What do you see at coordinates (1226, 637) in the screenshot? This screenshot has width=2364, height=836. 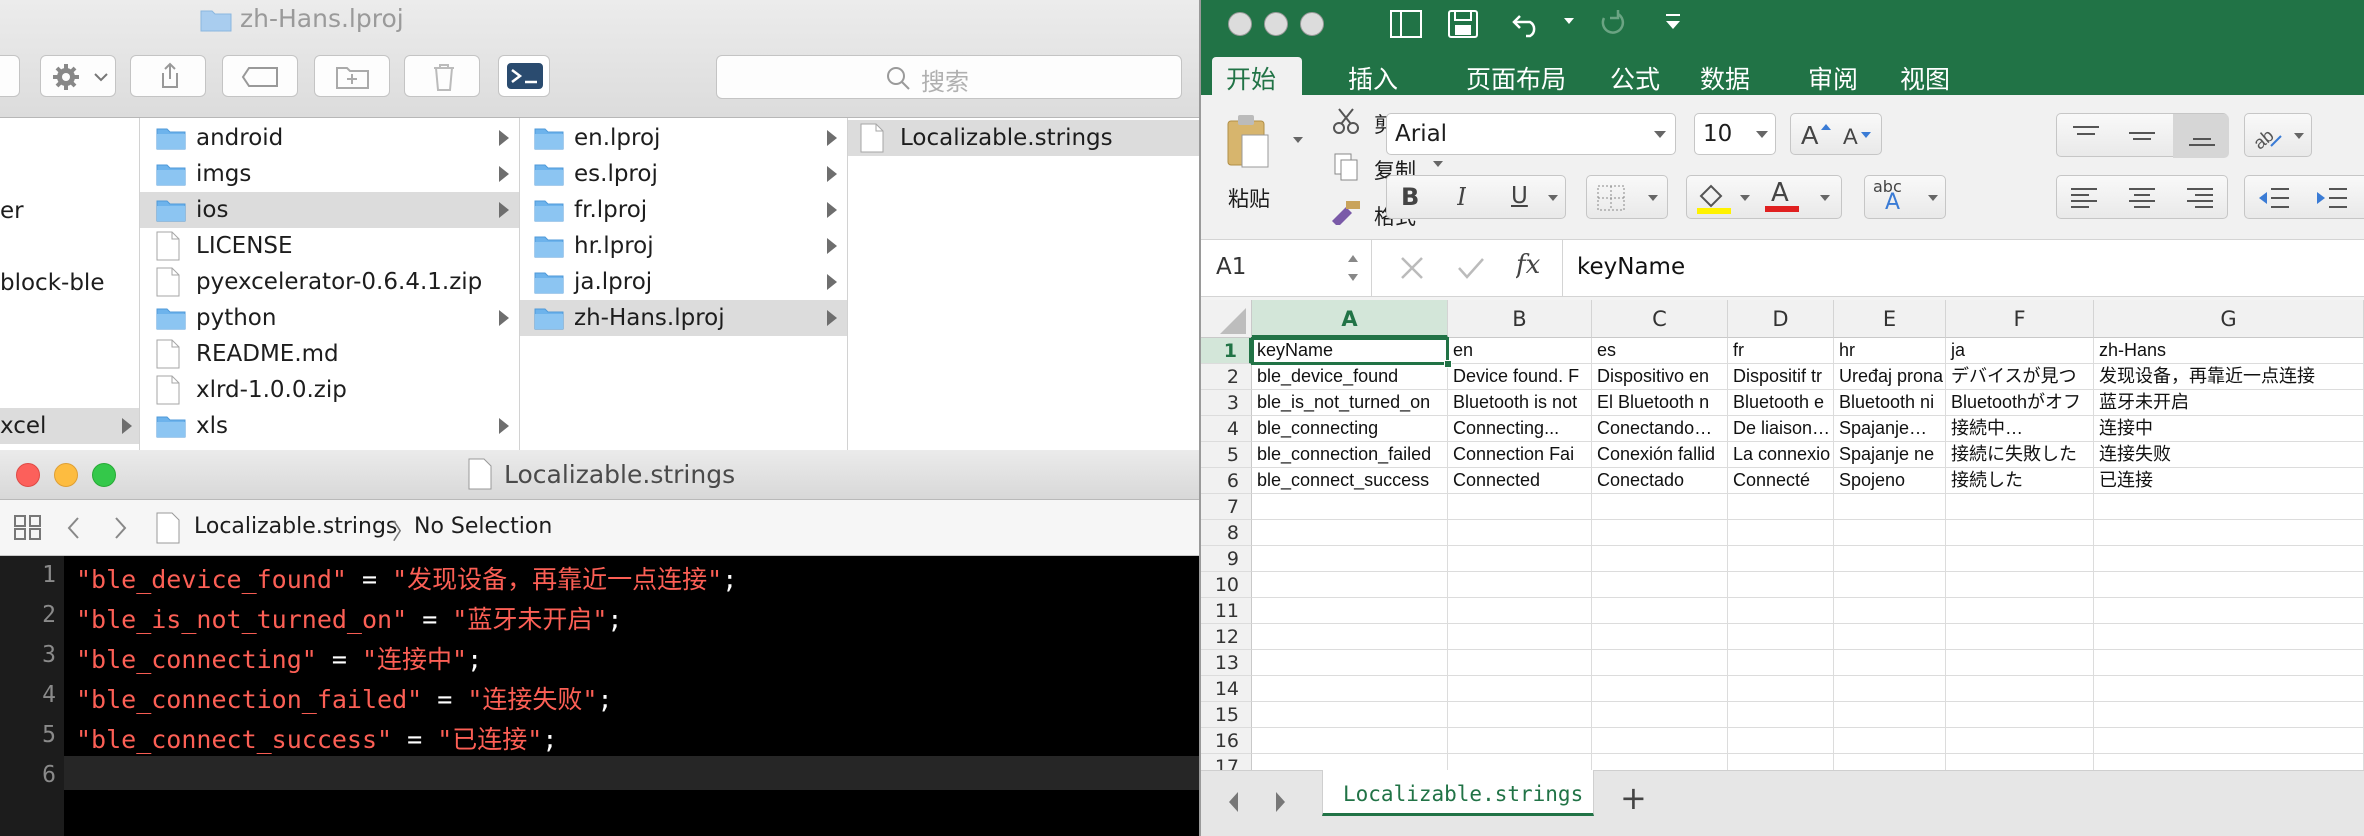 I see `row-header: 12` at bounding box center [1226, 637].